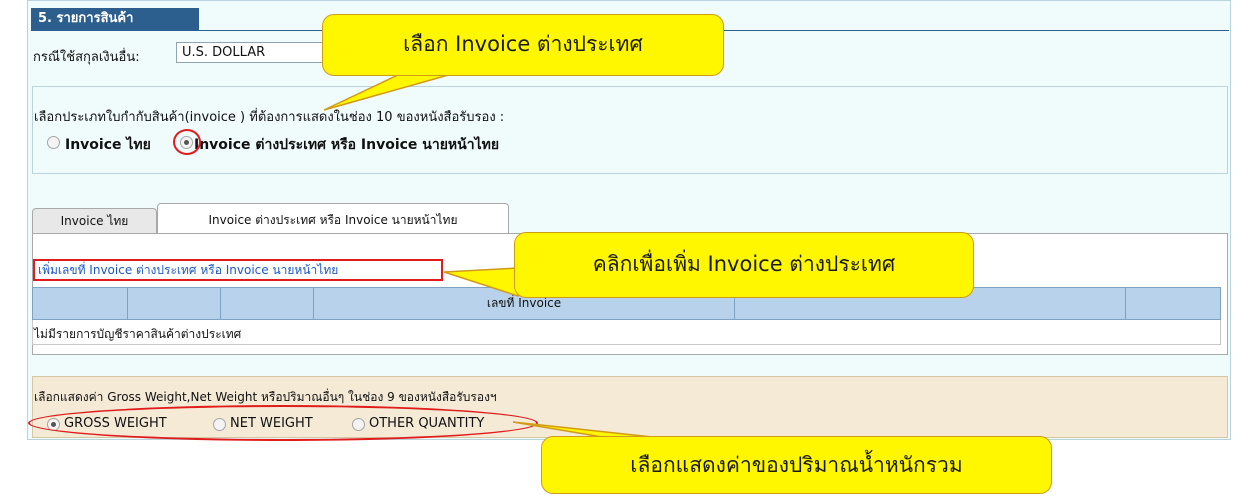 This screenshot has width=1241, height=499. Describe the element at coordinates (796, 465) in the screenshot. I see `callout-select-weight: เลือกแสดงค่าของปริมาณน้ำหนักรวม` at that location.